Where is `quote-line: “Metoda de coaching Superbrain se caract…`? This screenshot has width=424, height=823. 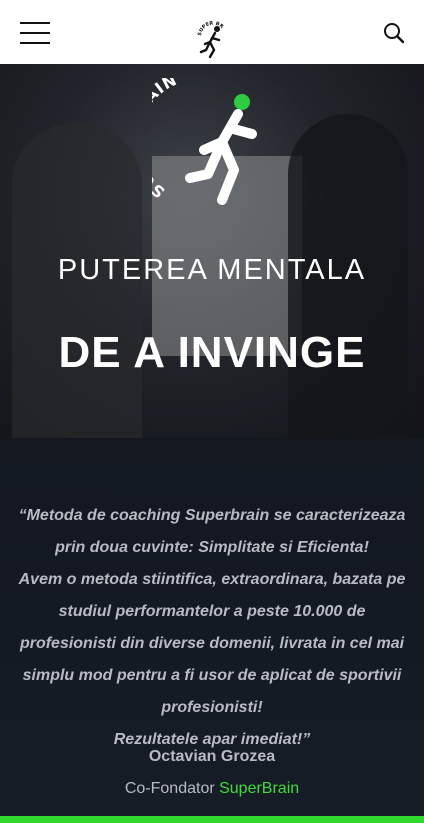 quote-line: “Metoda de coaching Superbrain se caract… is located at coordinates (212, 531).